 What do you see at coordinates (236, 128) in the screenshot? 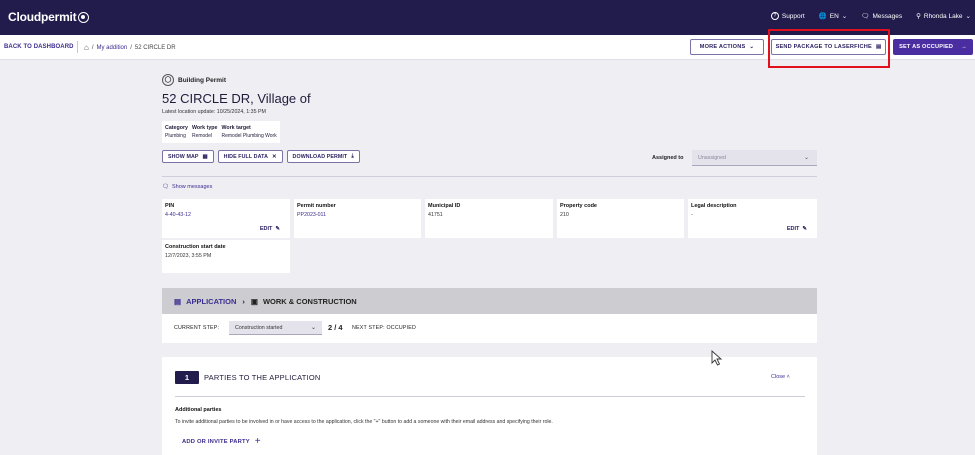
I see `tag-label: Work target` at bounding box center [236, 128].